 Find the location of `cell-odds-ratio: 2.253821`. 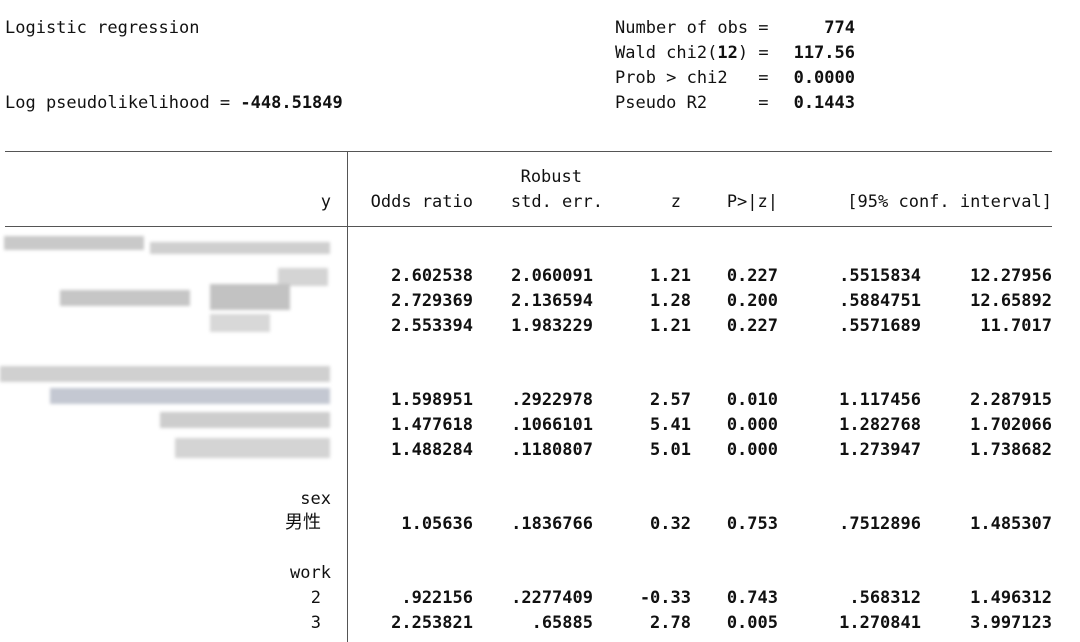

cell-odds-ratio: 2.253821 is located at coordinates (432, 623).